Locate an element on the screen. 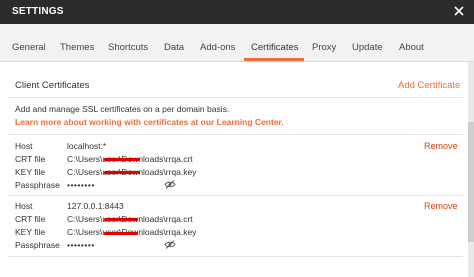 The image size is (474, 277). active-tab-indicator is located at coordinates (274, 59).